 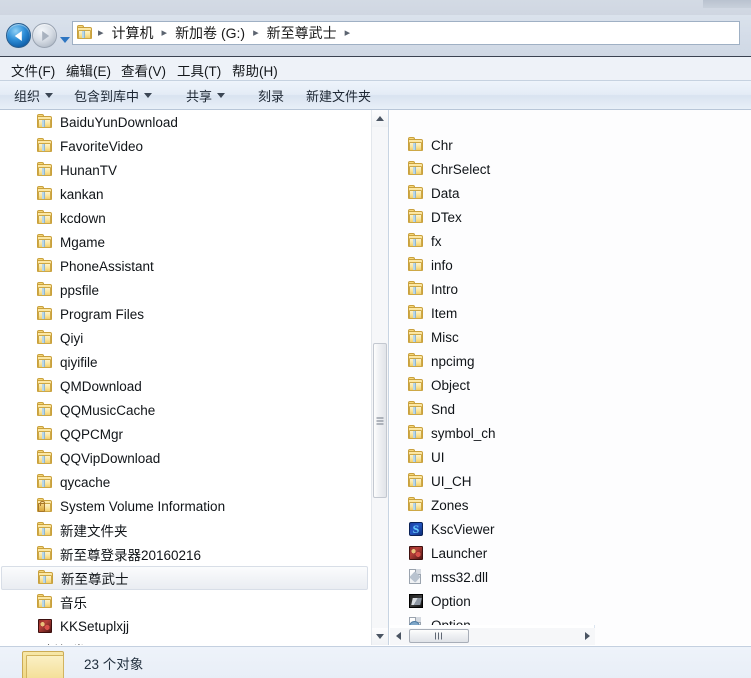 I want to click on nav-item: KKSetuplxjj, so click(x=198, y=626).